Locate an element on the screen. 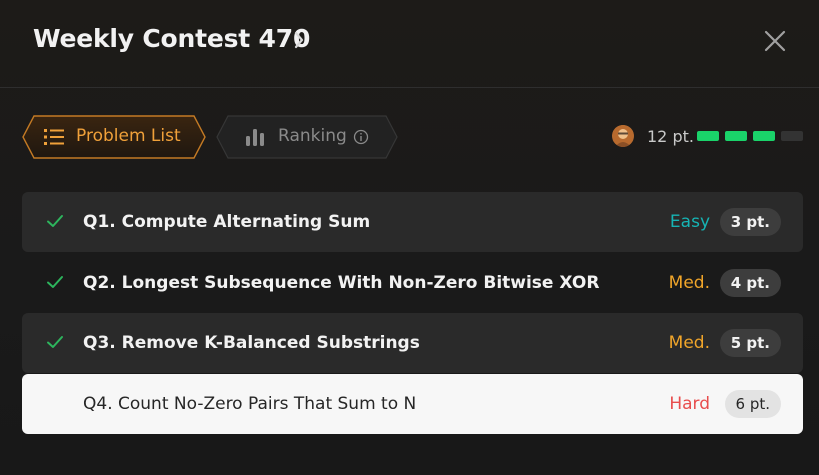 This screenshot has width=819, height=475. avatar is located at coordinates (623, 136).